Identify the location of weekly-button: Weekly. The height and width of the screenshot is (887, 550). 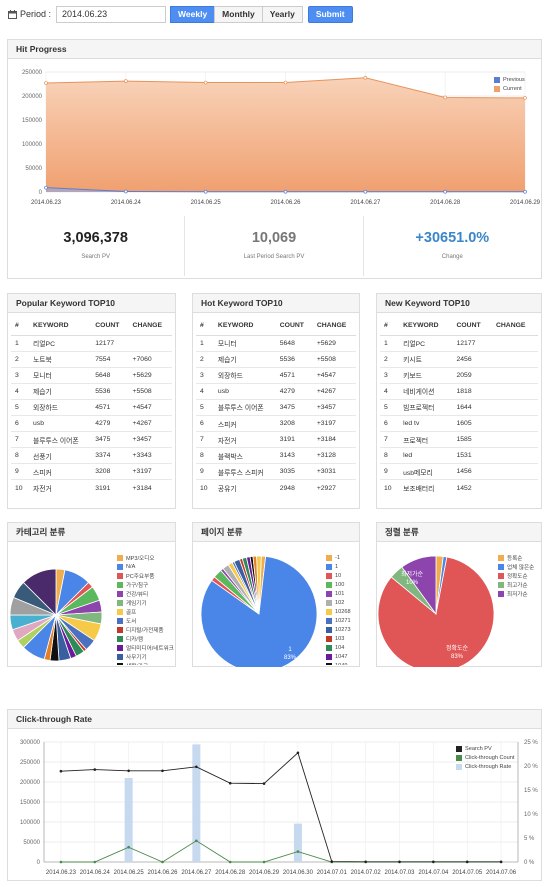
(193, 14).